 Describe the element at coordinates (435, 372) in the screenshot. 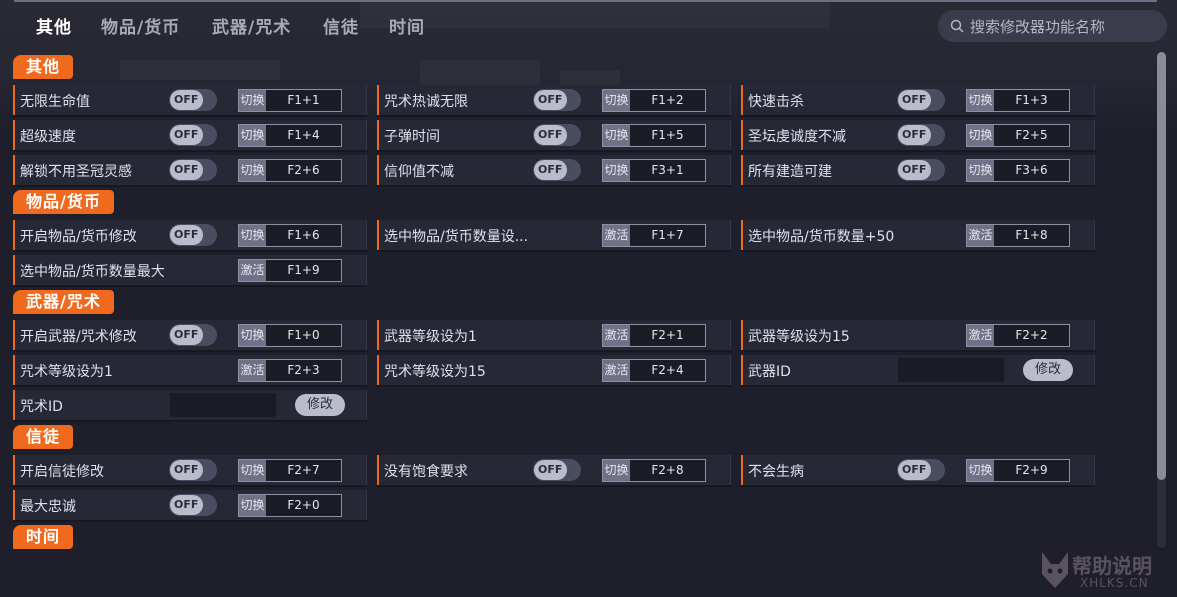

I see `cheat-label: 咒术等级设为15` at that location.